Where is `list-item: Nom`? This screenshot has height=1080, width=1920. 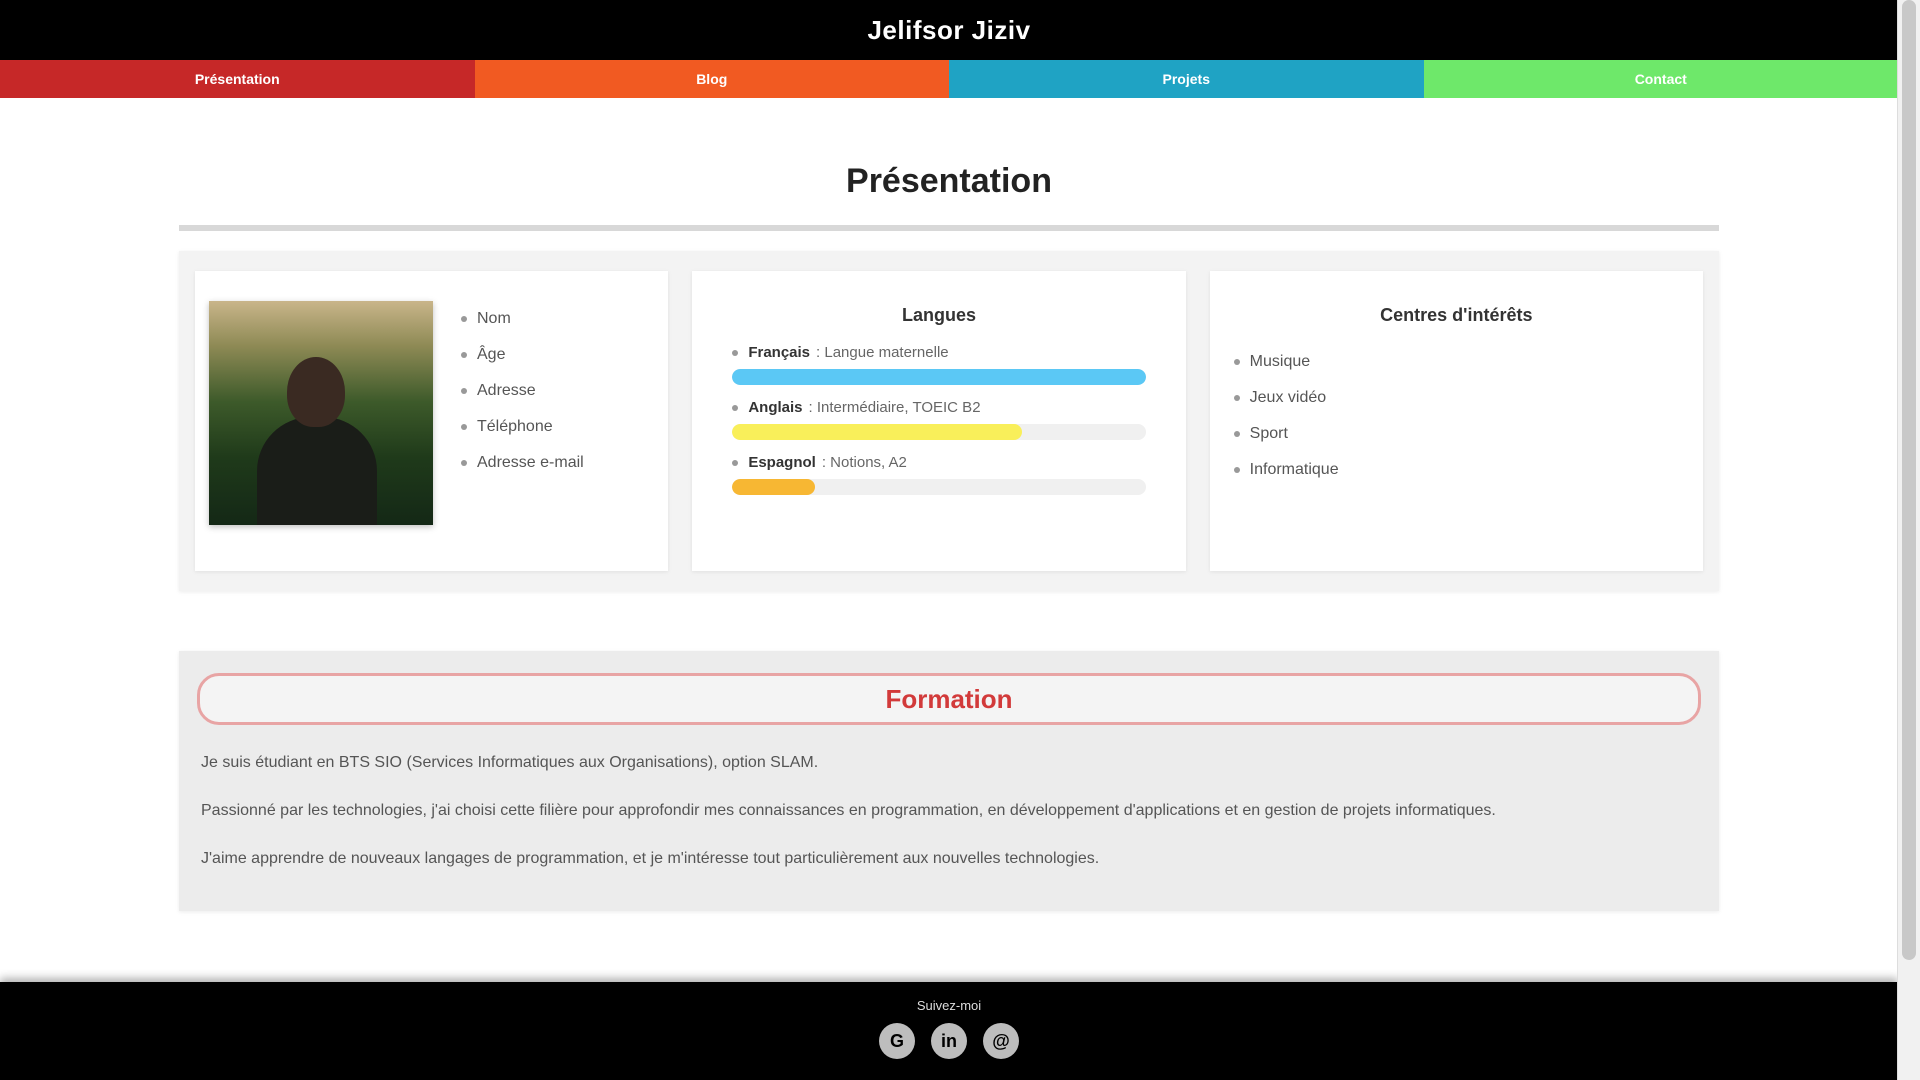 list-item: Nom is located at coordinates (522, 319).